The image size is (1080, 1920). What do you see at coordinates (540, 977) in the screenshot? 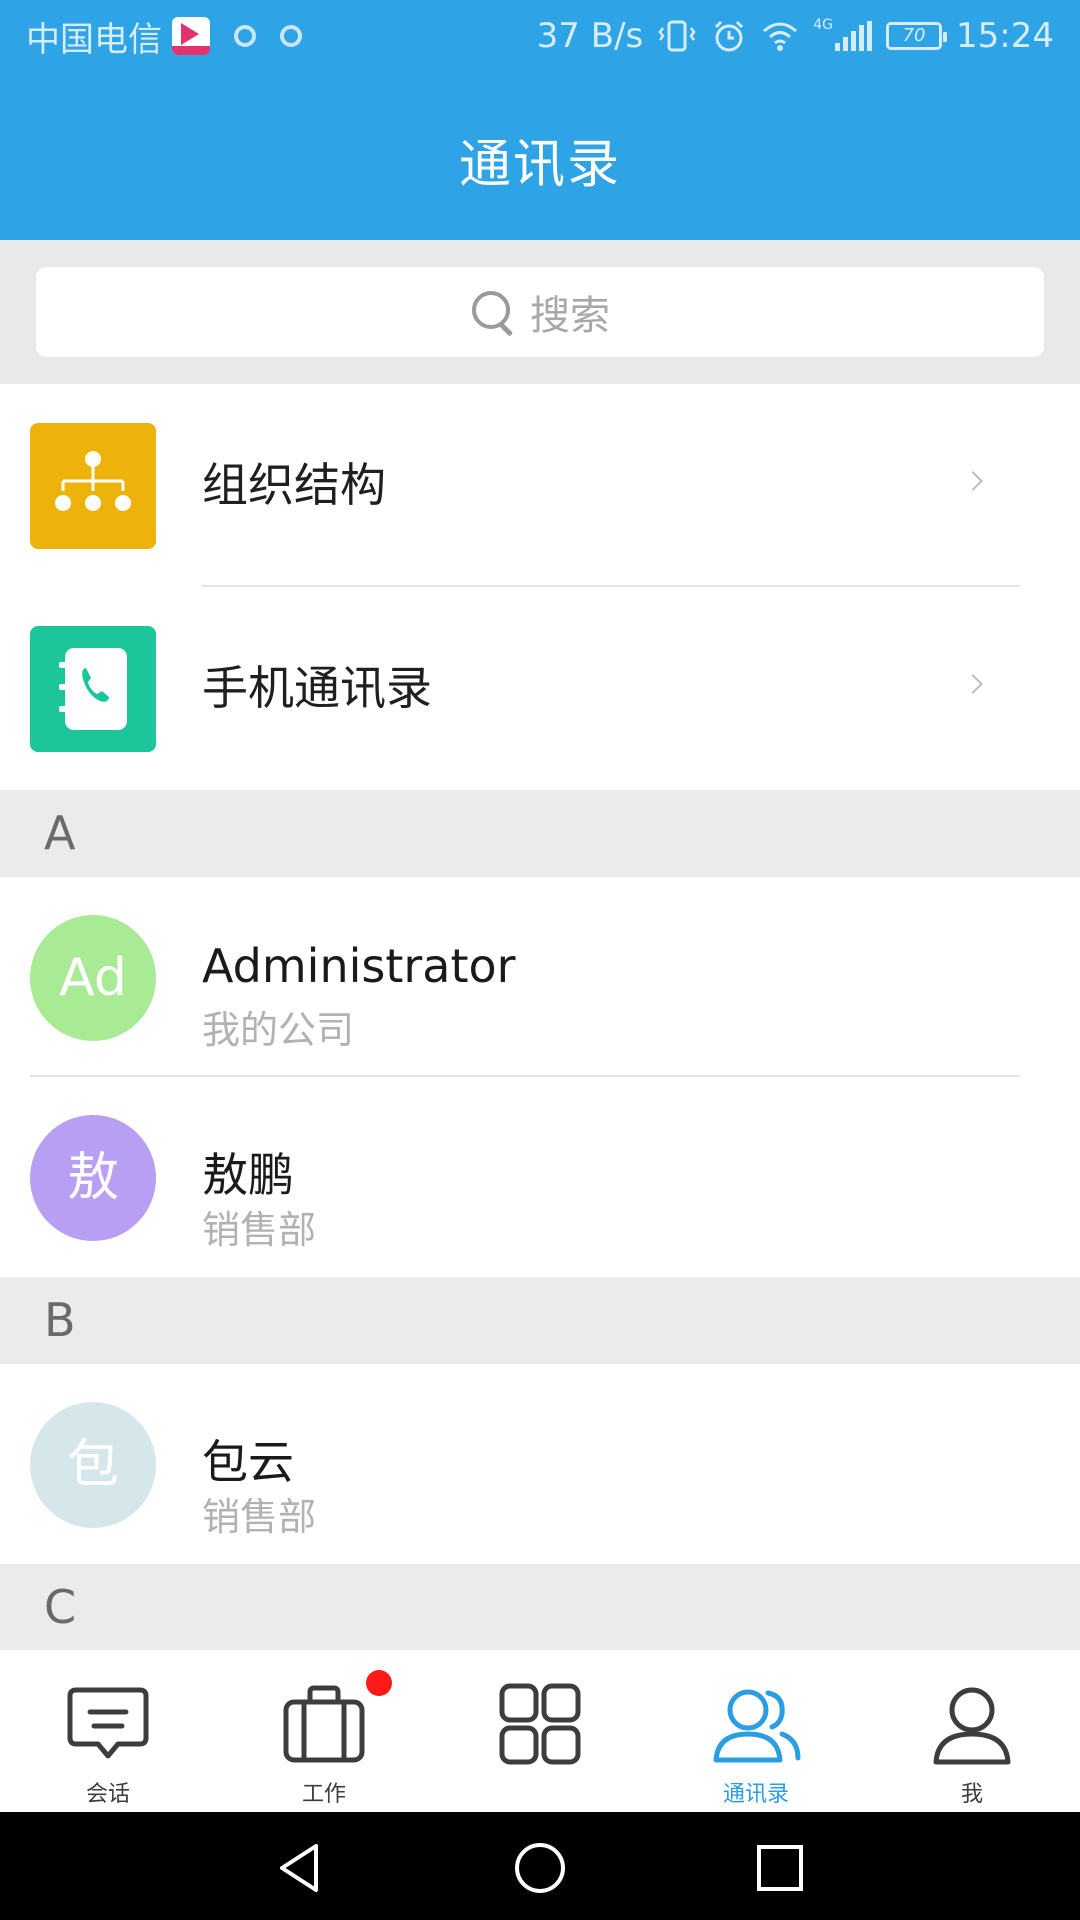
I see `contact-row: Ad Administrator 我的公司` at bounding box center [540, 977].